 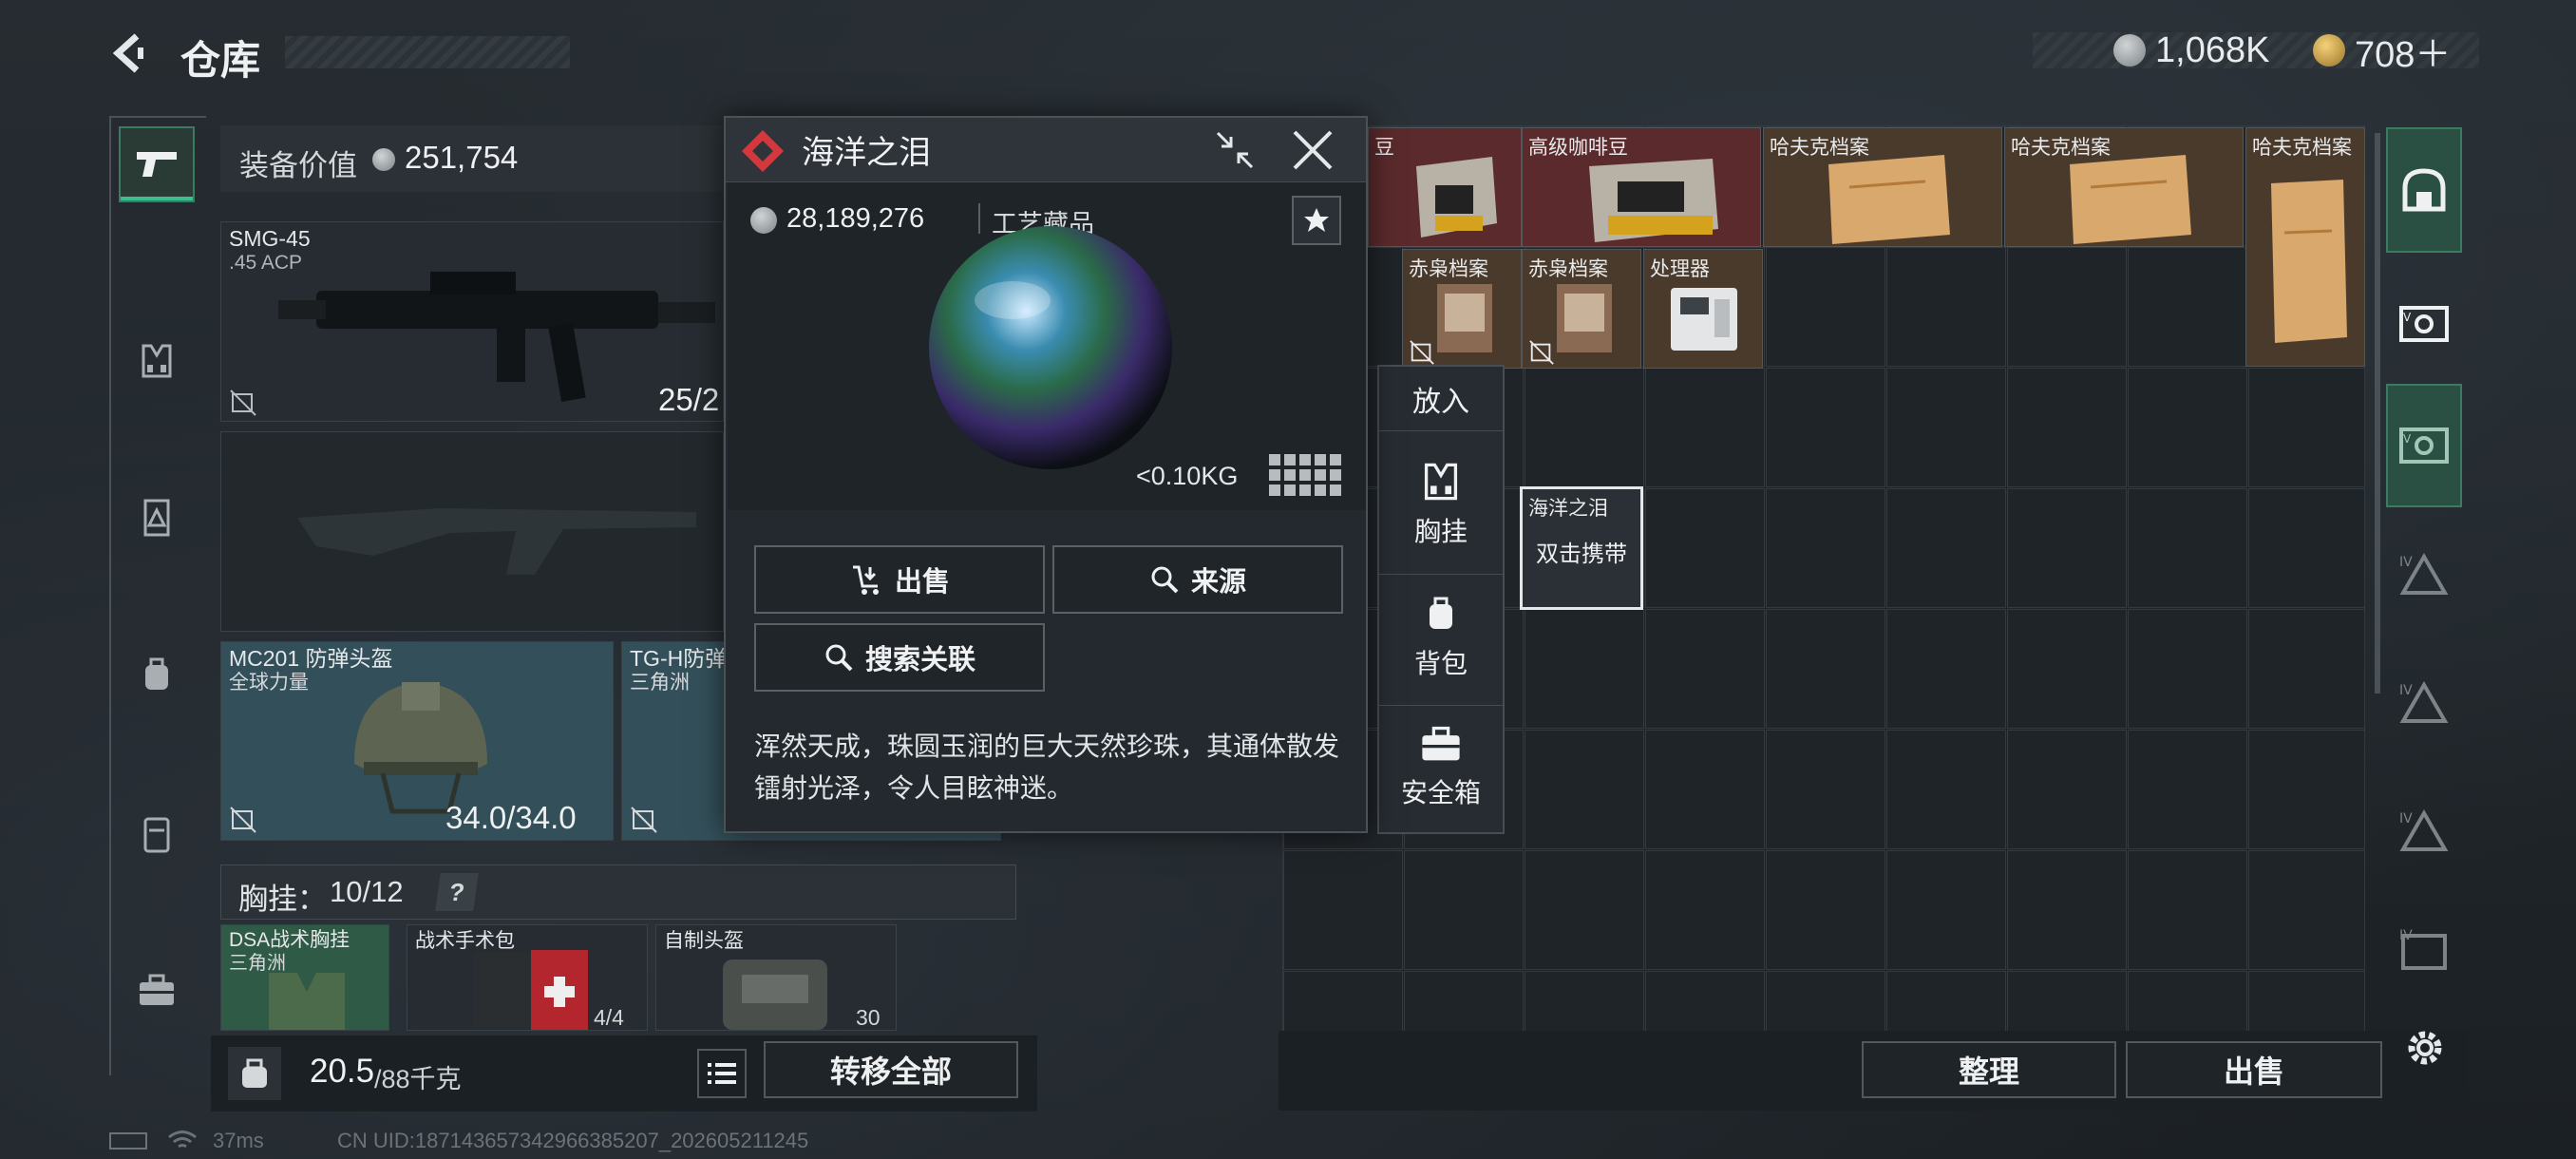 I want to click on rail-safebox-tab, so click(x=157, y=991).